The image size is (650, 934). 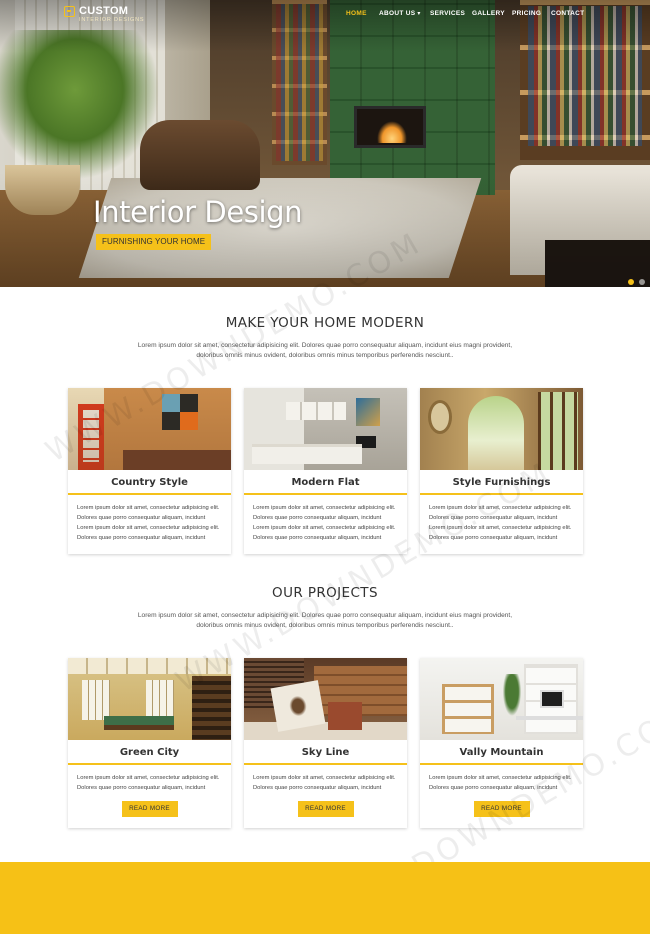 I want to click on sky-line-image, so click(x=325, y=699).